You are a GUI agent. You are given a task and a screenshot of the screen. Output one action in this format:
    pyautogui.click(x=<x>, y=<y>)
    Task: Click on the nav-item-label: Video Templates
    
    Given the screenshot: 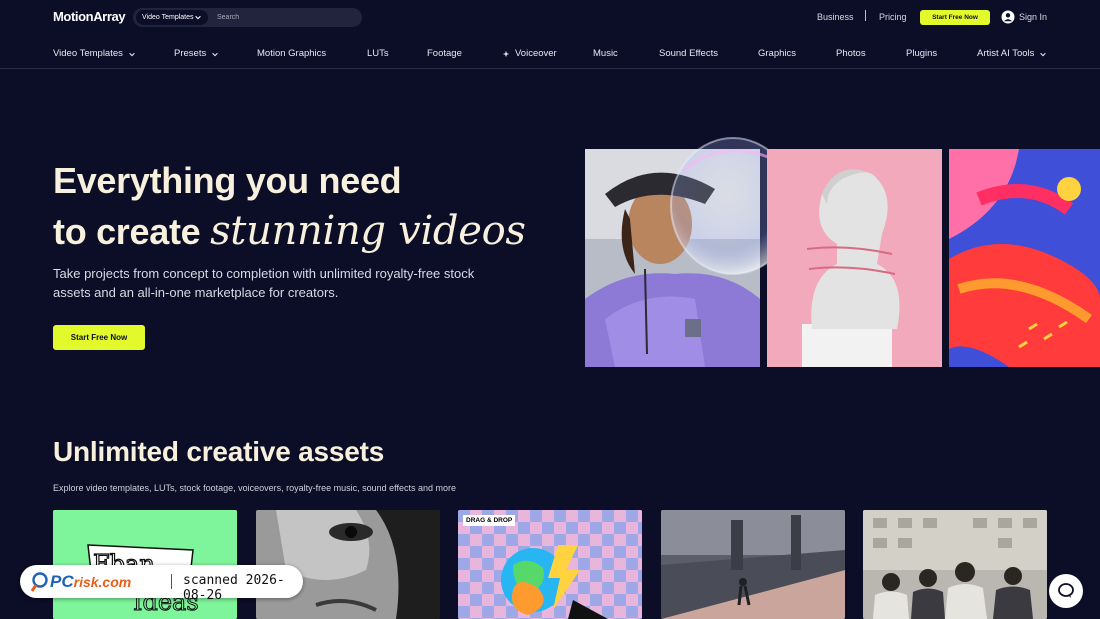 What is the action you would take?
    pyautogui.click(x=88, y=53)
    